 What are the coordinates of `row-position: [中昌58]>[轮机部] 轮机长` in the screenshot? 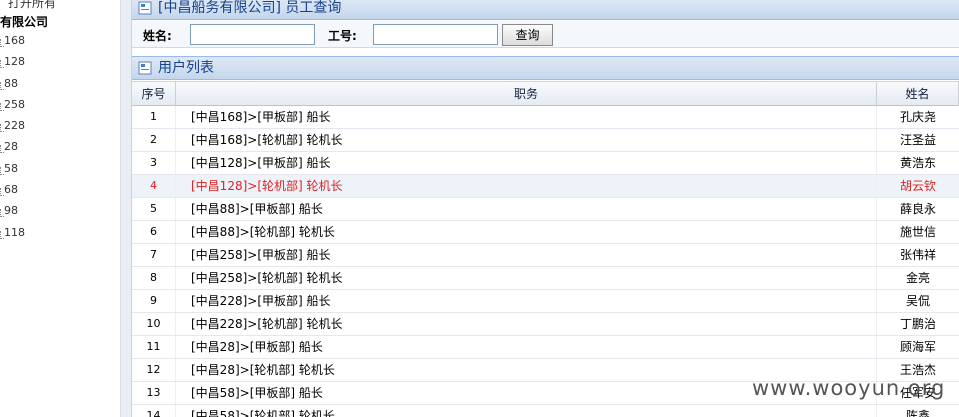 It's located at (526, 411).